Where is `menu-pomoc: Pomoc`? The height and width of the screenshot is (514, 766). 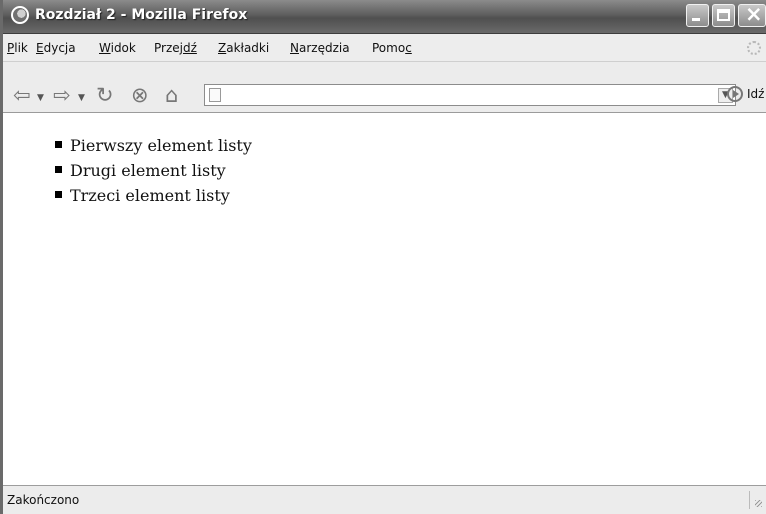 menu-pomoc: Pomoc is located at coordinates (392, 48).